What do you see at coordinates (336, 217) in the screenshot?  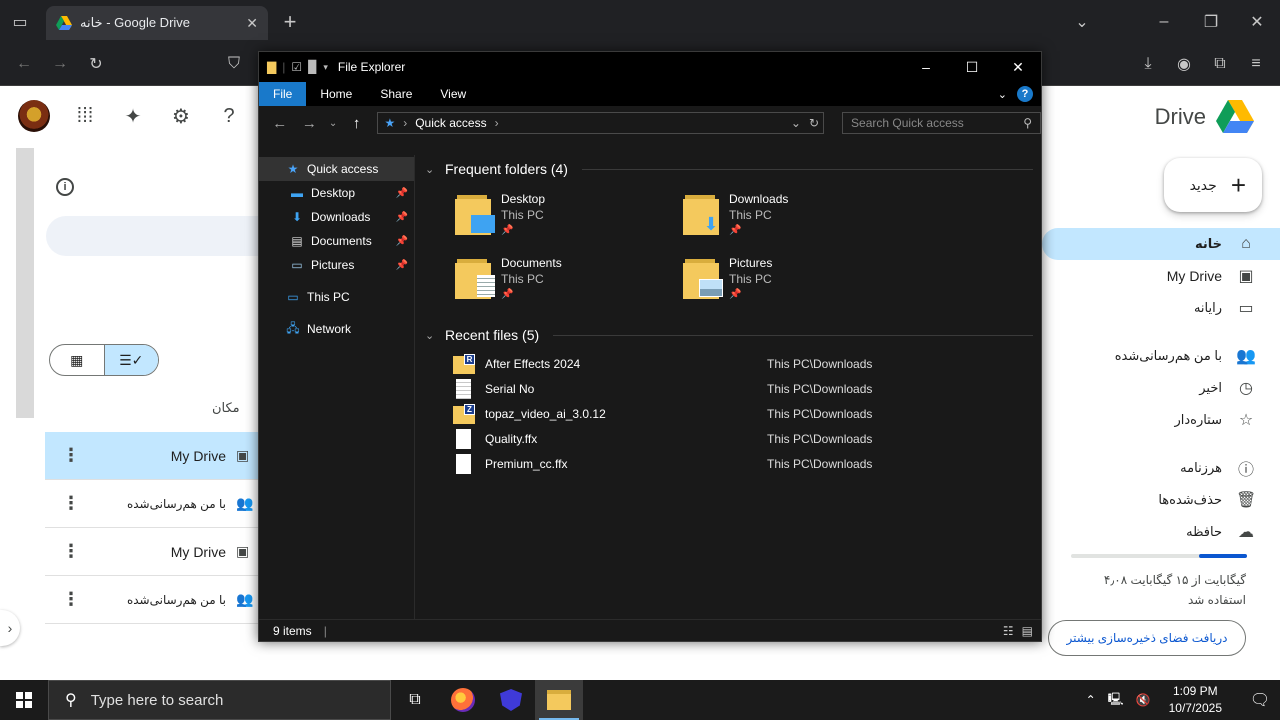 I see `sidebar-item-downloads: ⬇ Downloads 📌` at bounding box center [336, 217].